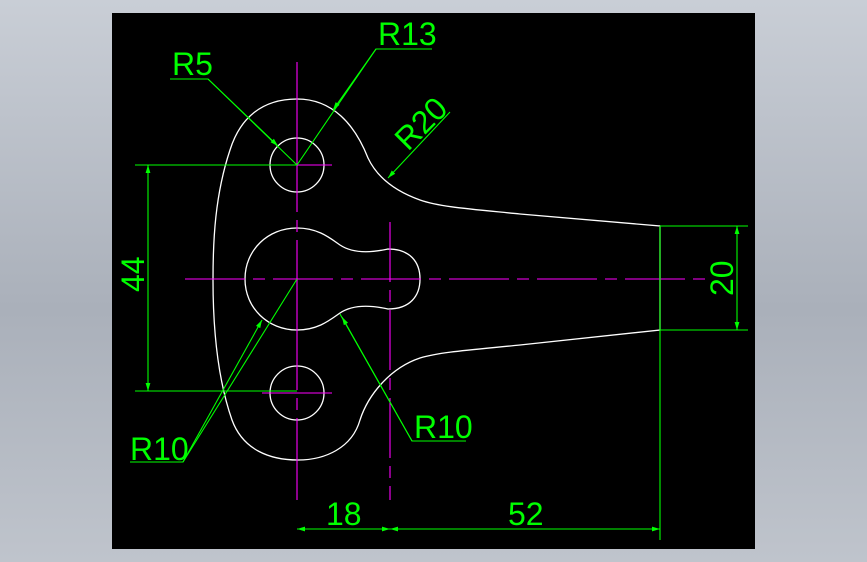 The width and height of the screenshot is (867, 562). Describe the element at coordinates (377, 379) in the screenshot. I see `leader-r10-right-arrow` at that location.